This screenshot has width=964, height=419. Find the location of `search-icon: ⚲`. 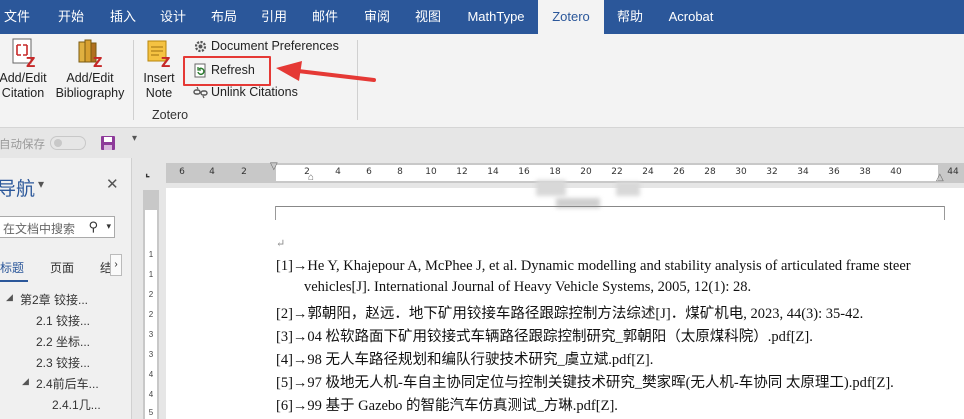

search-icon: ⚲ is located at coordinates (93, 227).